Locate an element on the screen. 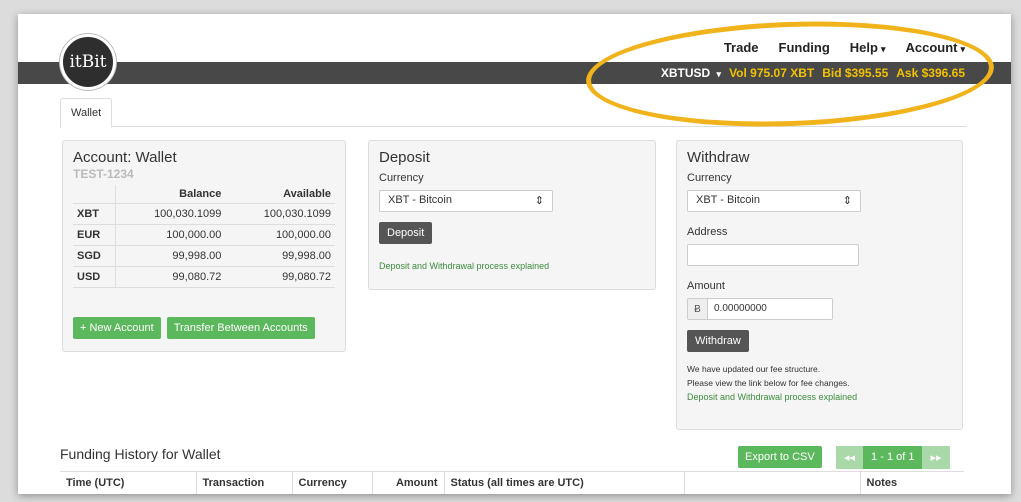 The image size is (1021, 502). account-actions: + New Account Transfer Between Accounts is located at coordinates (194, 328).